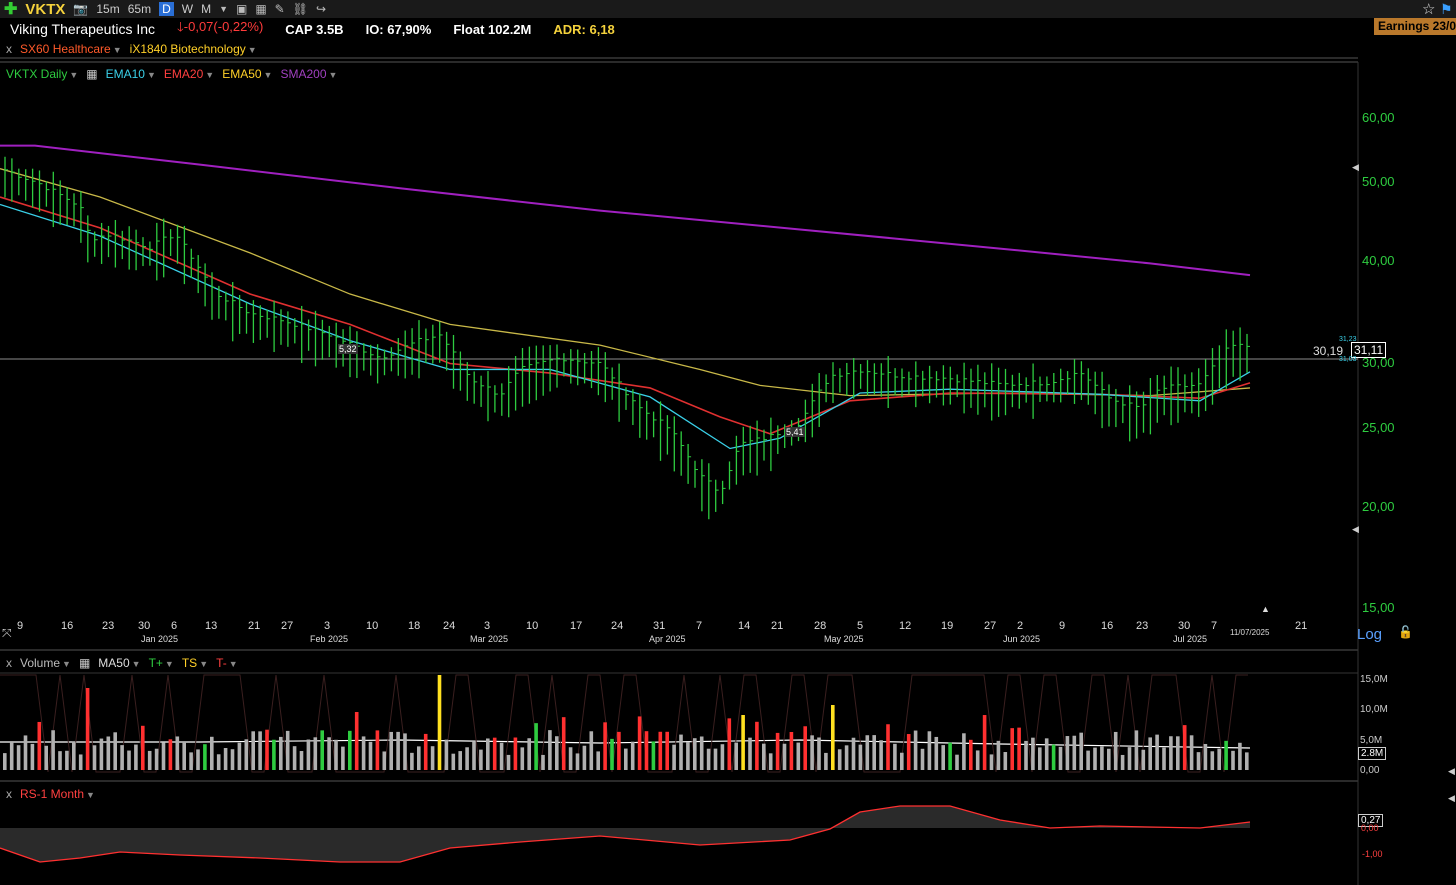  I want to click on date-tick: 21, so click(777, 626).